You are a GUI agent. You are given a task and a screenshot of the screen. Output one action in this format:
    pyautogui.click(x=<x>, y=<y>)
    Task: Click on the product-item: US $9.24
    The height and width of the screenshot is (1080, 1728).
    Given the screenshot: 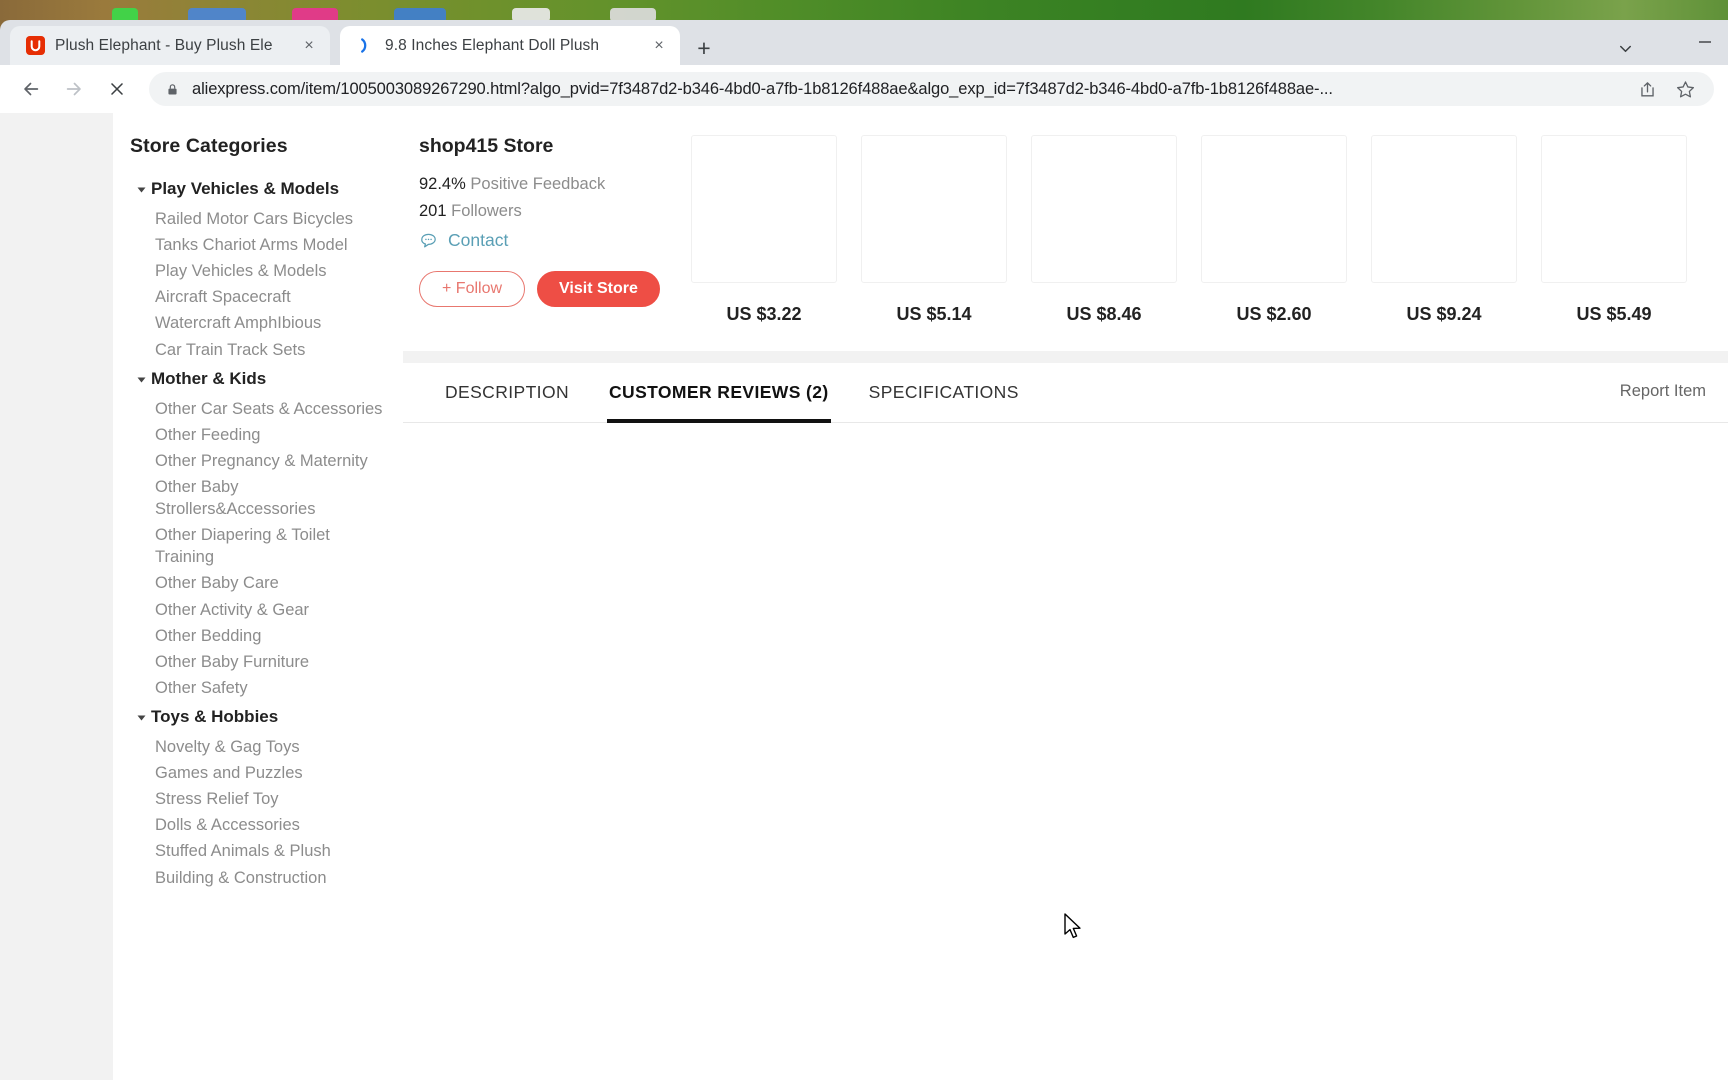 What is the action you would take?
    pyautogui.click(x=1444, y=230)
    